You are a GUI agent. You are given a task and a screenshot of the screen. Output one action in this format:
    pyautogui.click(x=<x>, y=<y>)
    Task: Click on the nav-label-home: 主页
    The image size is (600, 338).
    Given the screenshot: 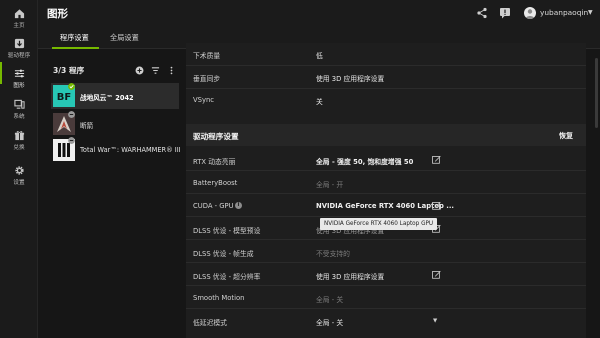 What is the action you would take?
    pyautogui.click(x=19, y=25)
    